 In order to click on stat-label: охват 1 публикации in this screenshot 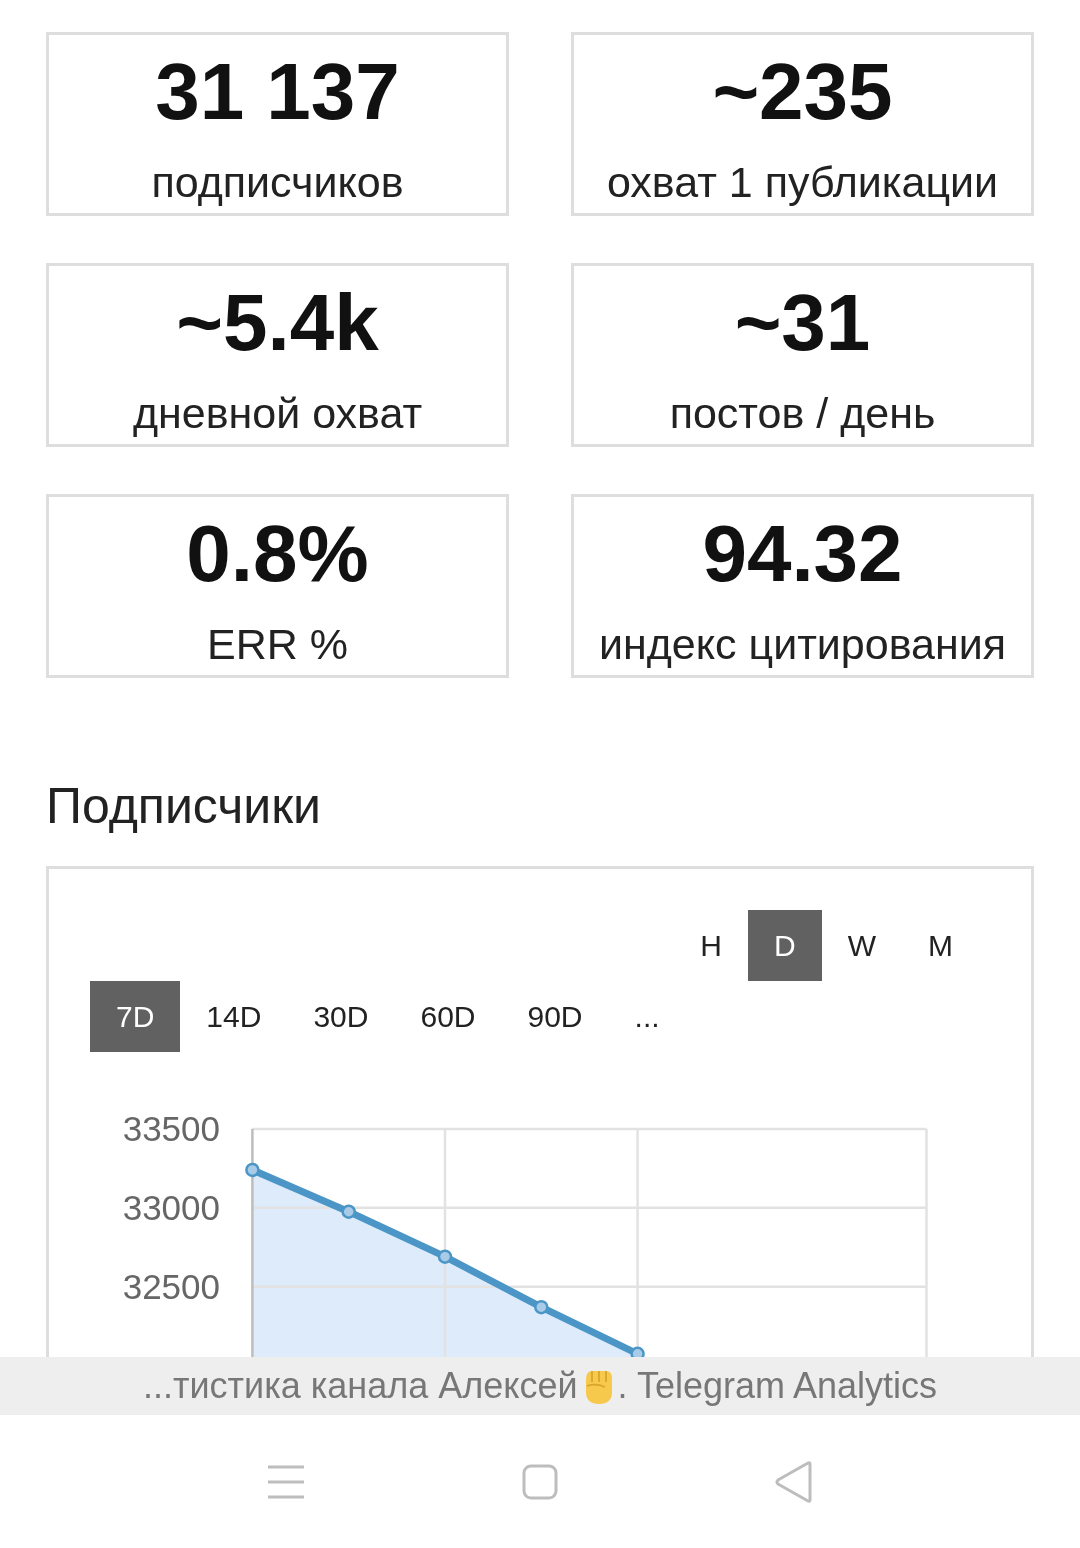, I will do `click(802, 182)`.